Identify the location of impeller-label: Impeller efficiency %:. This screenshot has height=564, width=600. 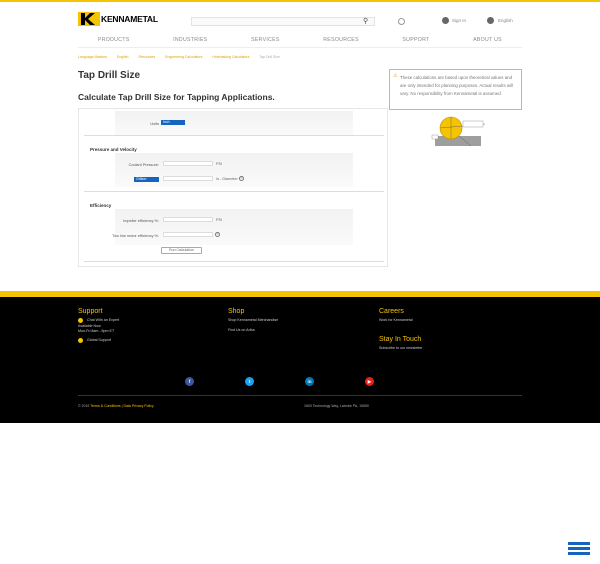
(141, 221).